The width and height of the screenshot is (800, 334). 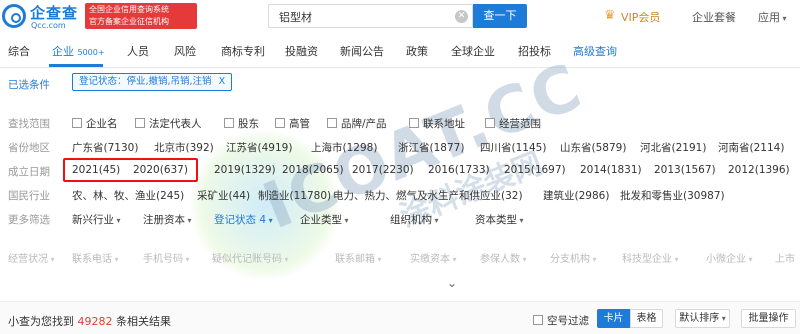 What do you see at coordinates (31, 257) in the screenshot?
I see `hidden-filter-dropdown: 经营状况` at bounding box center [31, 257].